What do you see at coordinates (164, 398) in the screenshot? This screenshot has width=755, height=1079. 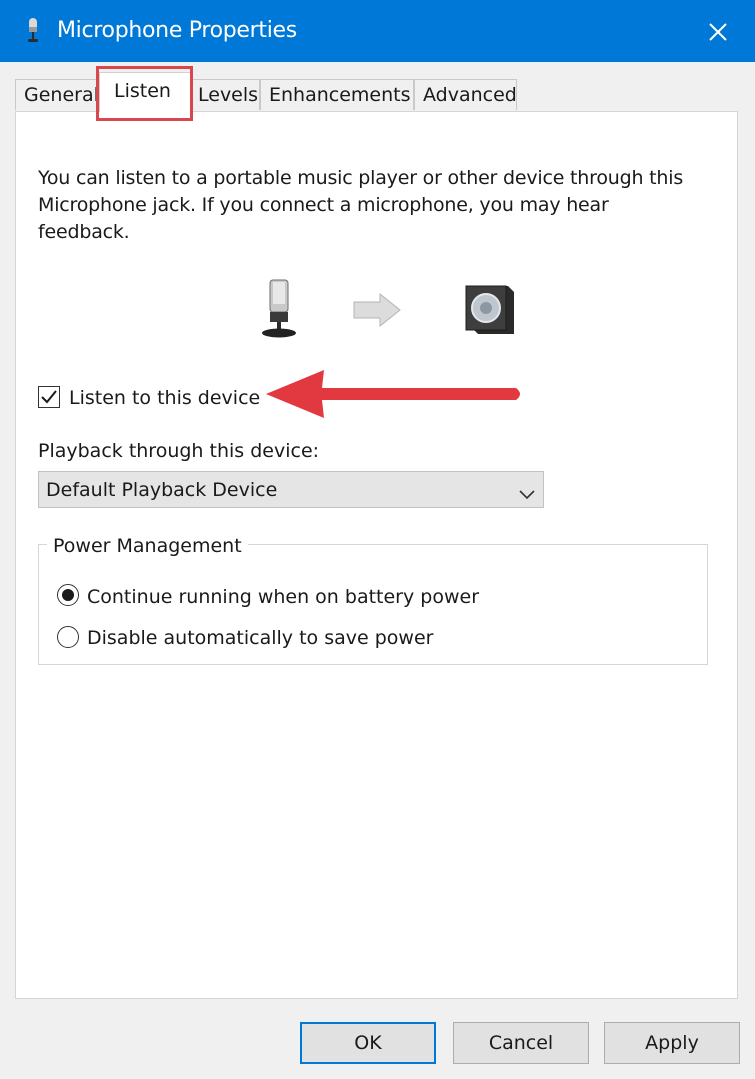 I see `listen-to-device-label: Listen to this device` at bounding box center [164, 398].